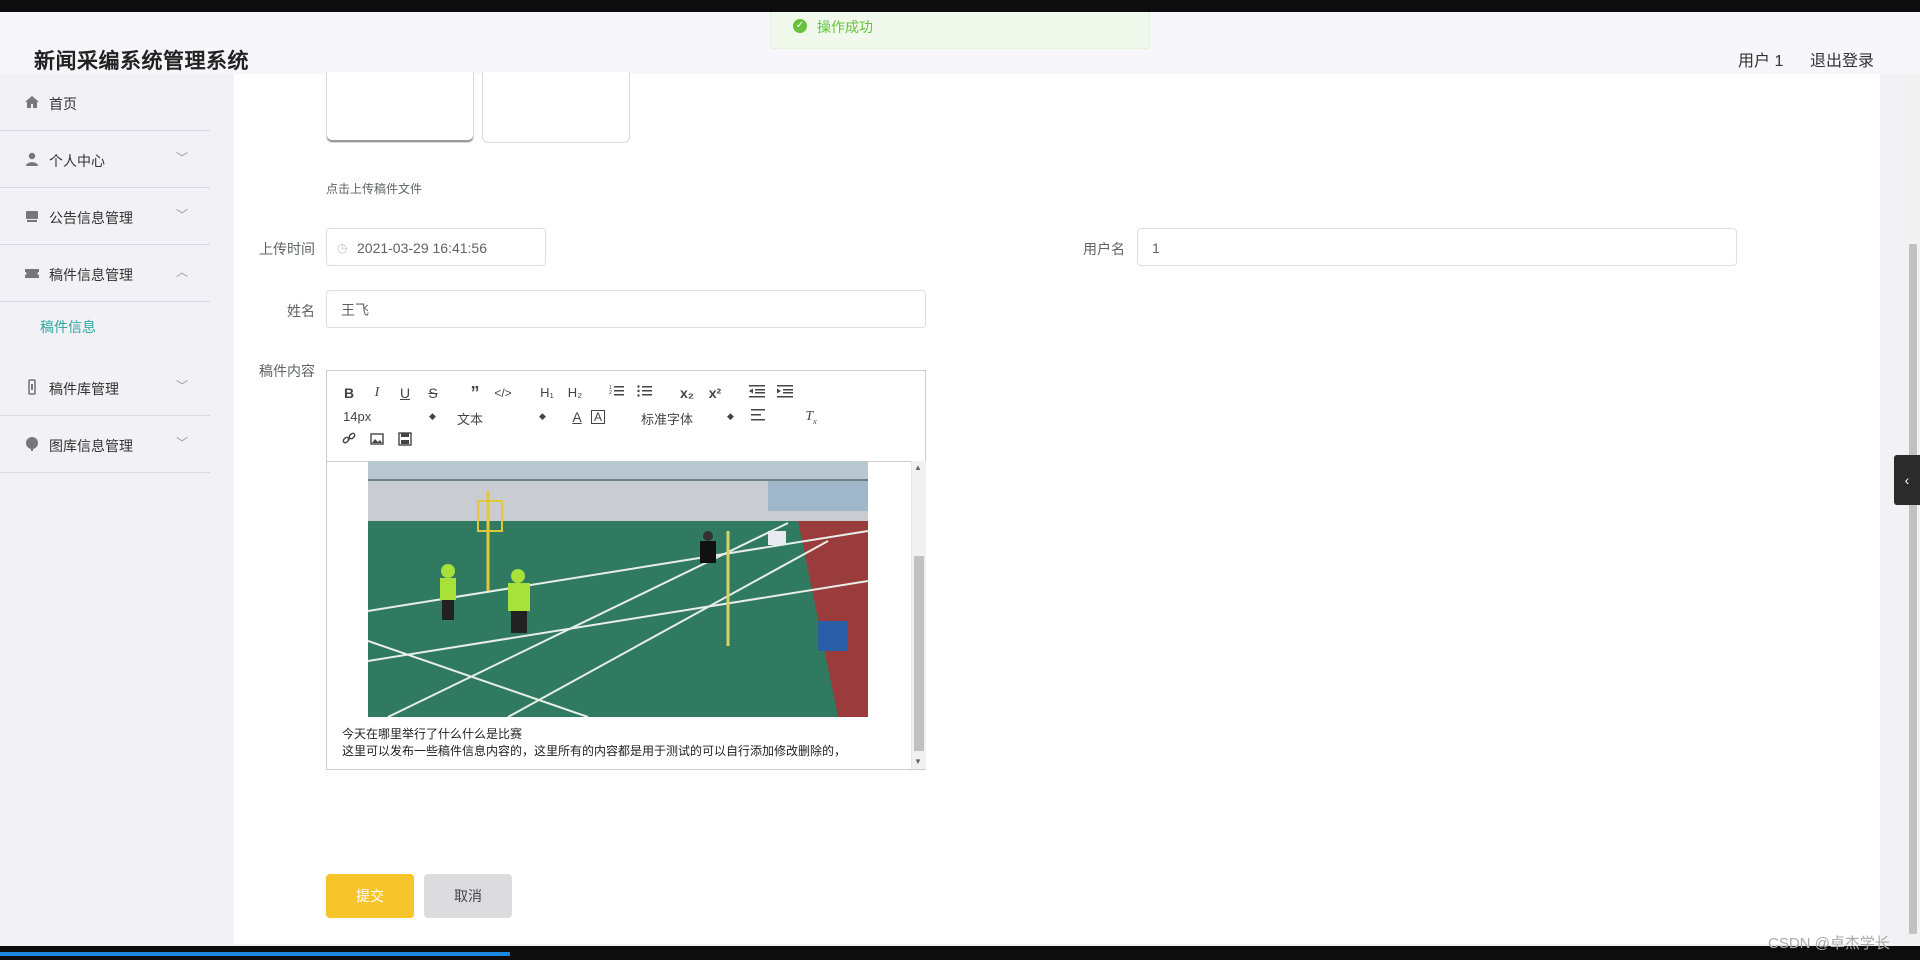 The width and height of the screenshot is (1920, 960). Describe the element at coordinates (377, 441) in the screenshot. I see `image-icon` at that location.